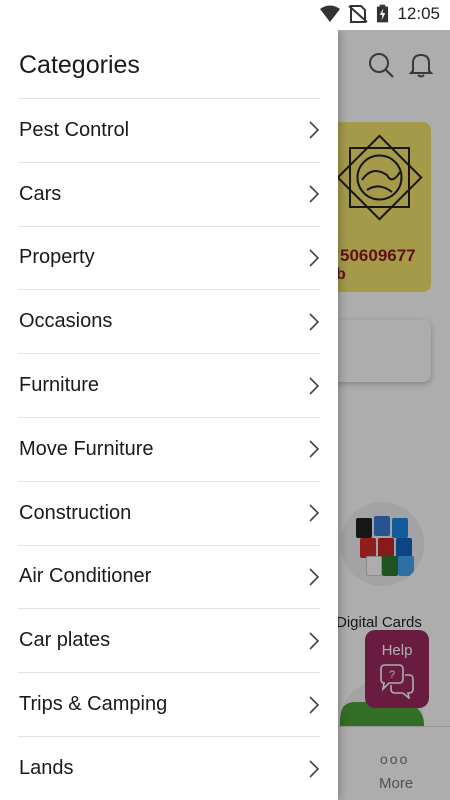  Describe the element at coordinates (169, 578) in the screenshot. I see `category-item-air-conditioner: Air Conditioner` at that location.